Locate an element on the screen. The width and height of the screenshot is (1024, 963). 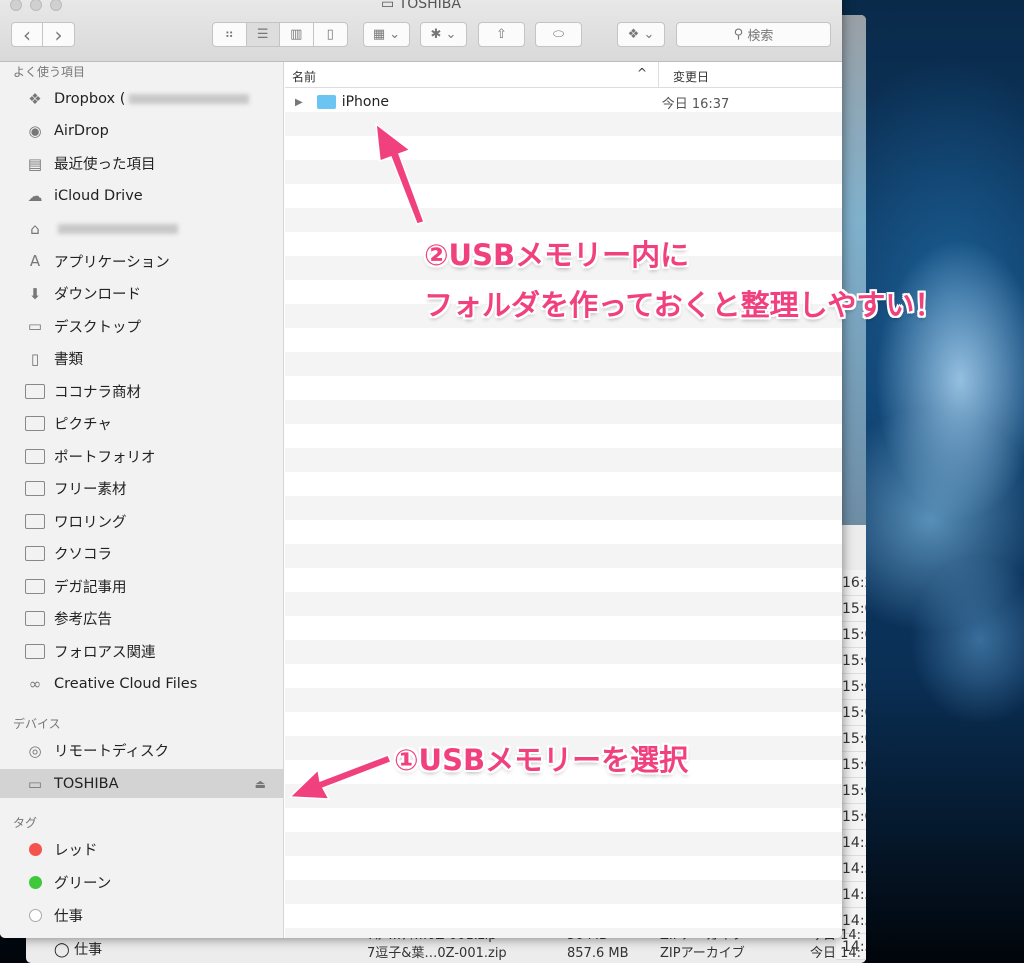
annotation-step1: ①USBメモリーを選択 is located at coordinates (541, 760).